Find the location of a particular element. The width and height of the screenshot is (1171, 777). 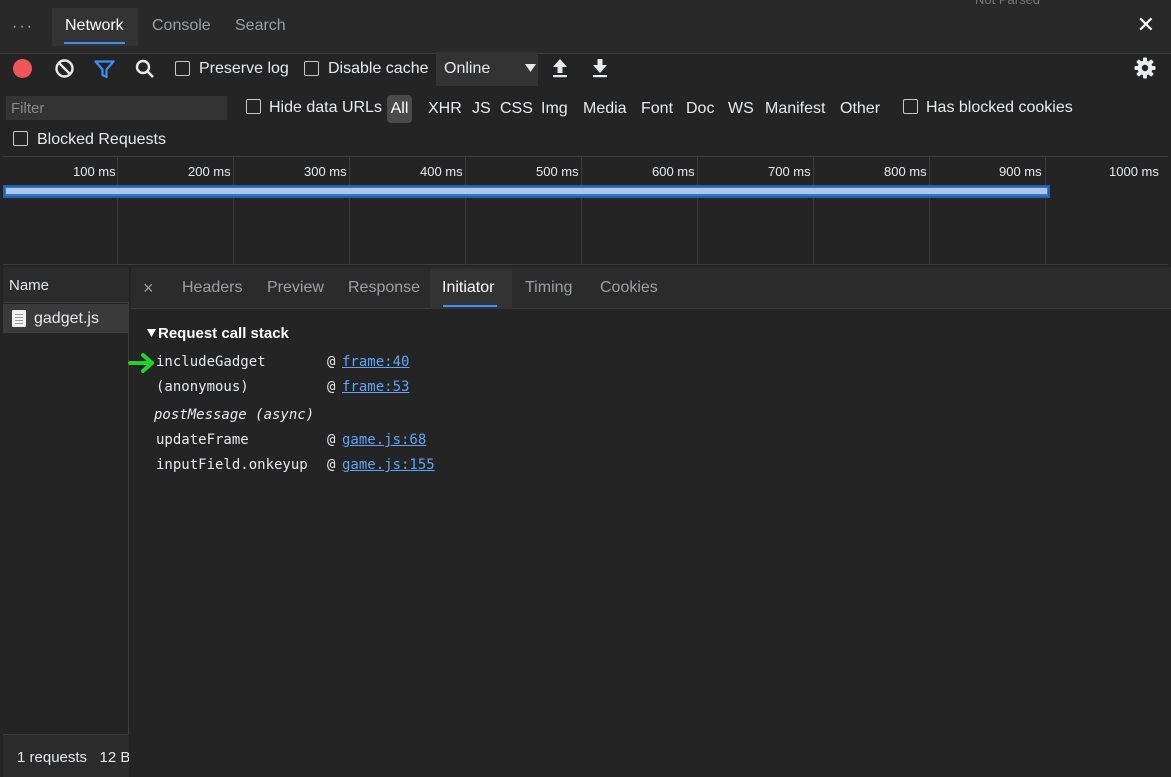

requests-summary: 1 requests 12 B is located at coordinates (73, 757).